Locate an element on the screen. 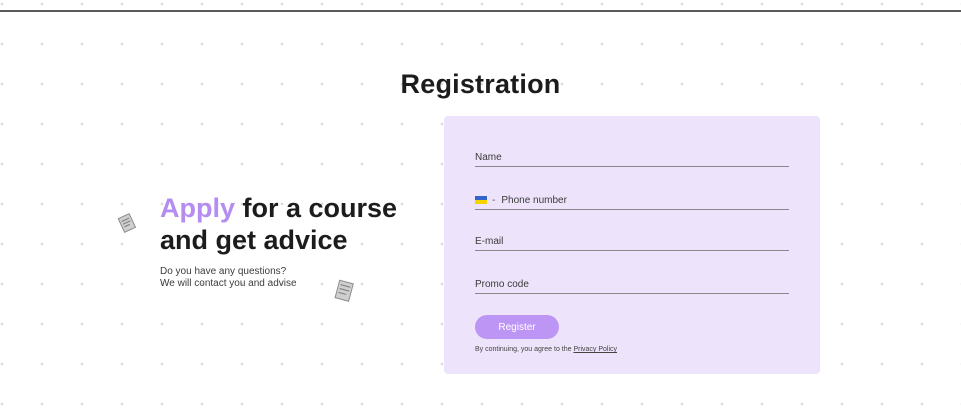  subtext-line2: We will contact you and advise is located at coordinates (228, 283).